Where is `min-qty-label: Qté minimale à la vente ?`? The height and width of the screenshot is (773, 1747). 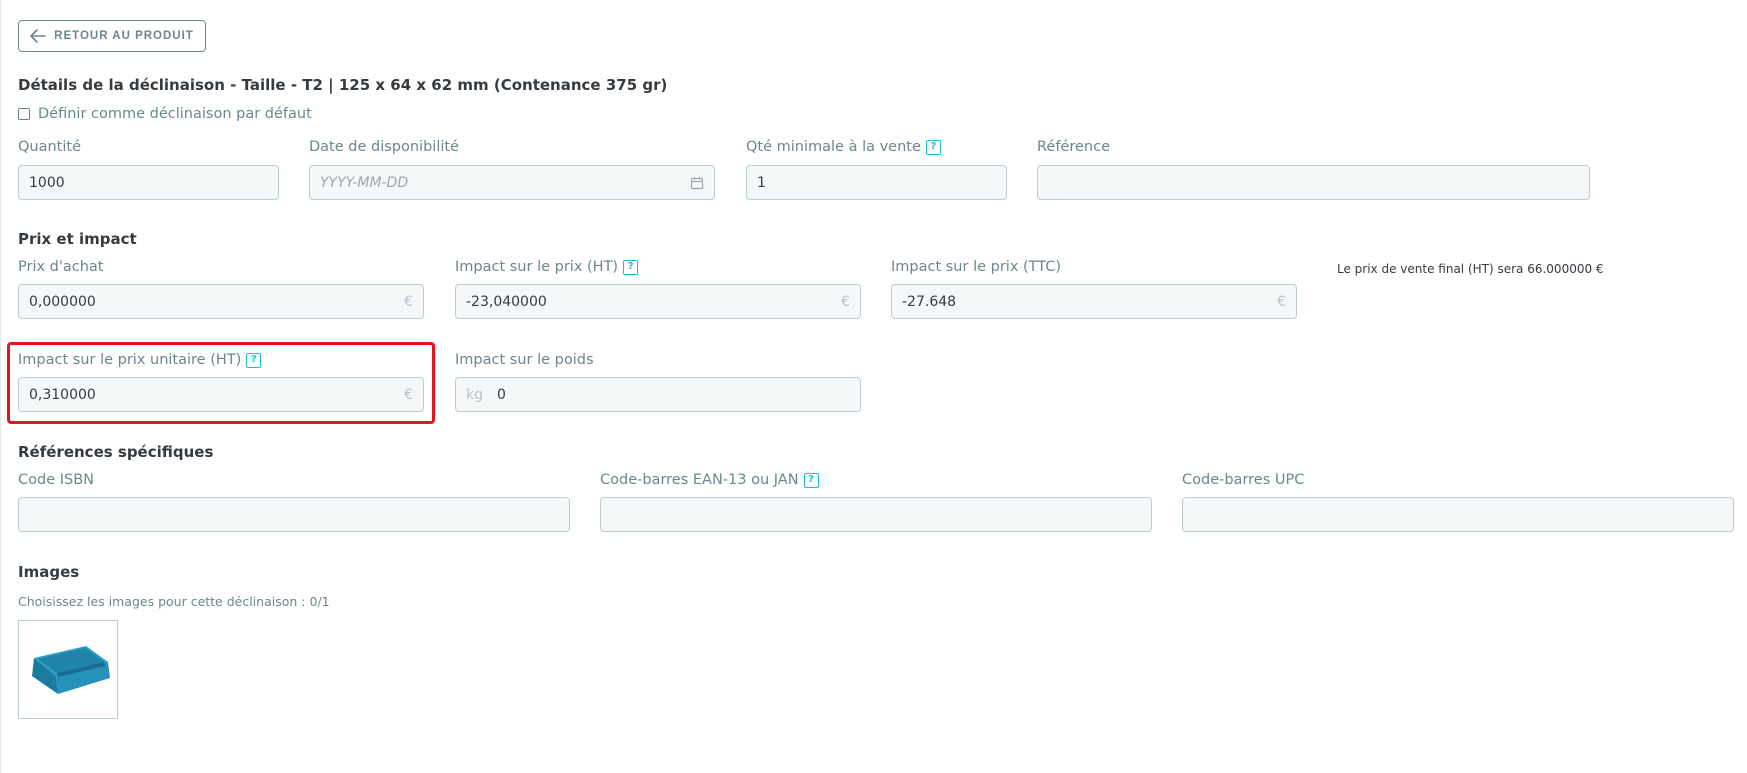 min-qty-label: Qté minimale à la vente ? is located at coordinates (843, 147).